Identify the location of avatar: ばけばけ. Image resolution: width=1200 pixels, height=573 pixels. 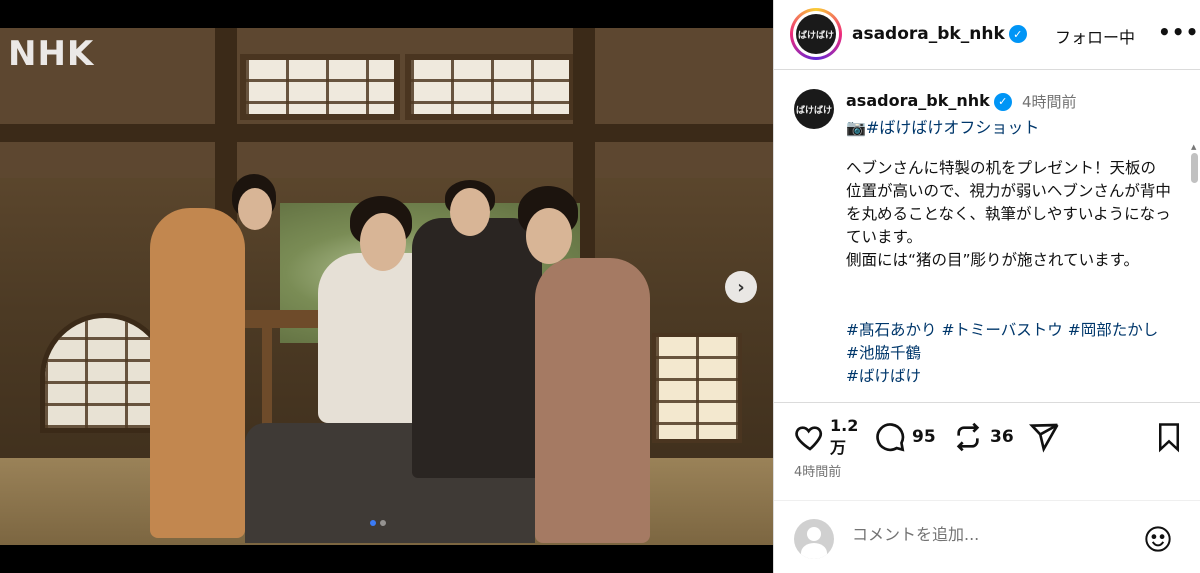
(816, 34).